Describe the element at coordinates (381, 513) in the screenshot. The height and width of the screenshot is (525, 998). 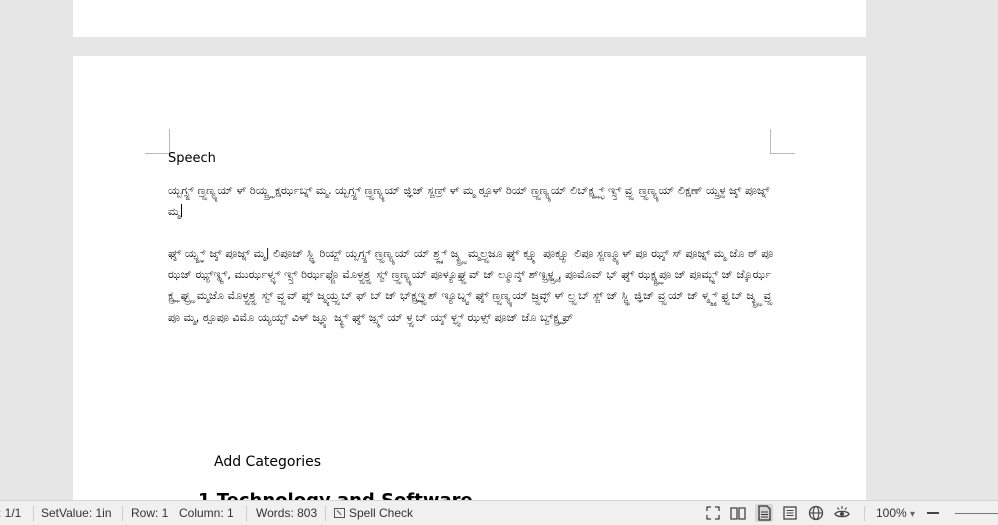
I see `spell-check-label: Spell Check` at that location.